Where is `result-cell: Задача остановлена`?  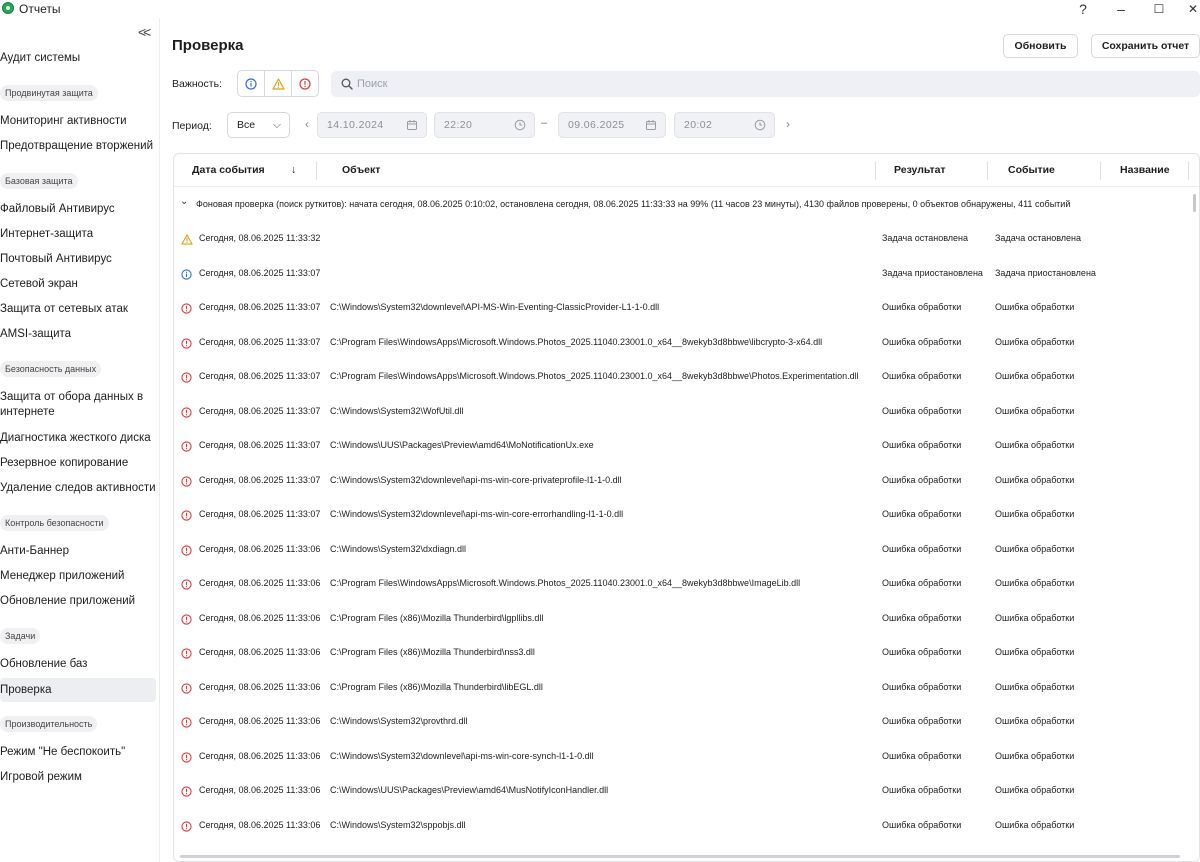 result-cell: Задача остановлена is located at coordinates (925, 238).